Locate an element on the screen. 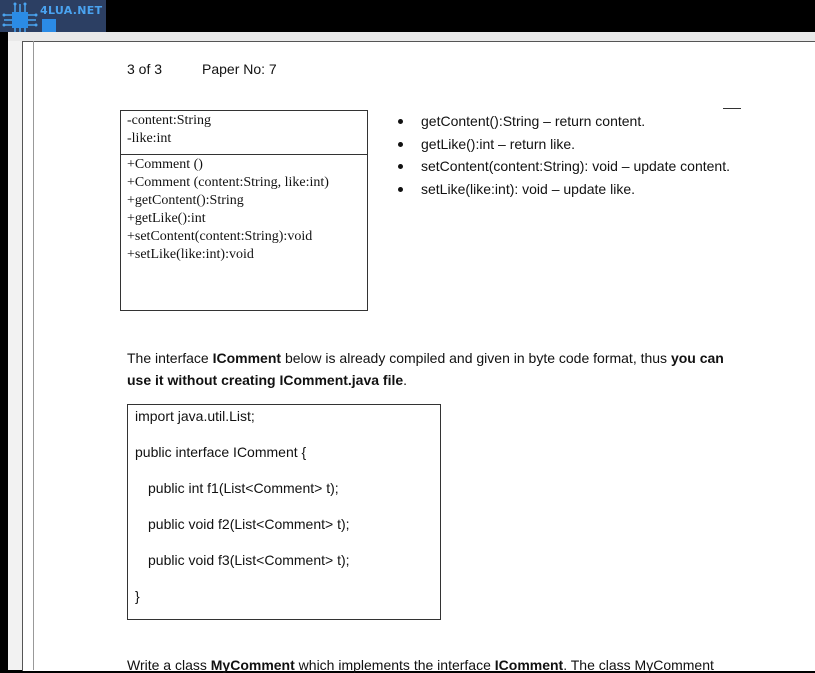 Image resolution: width=815 pixels, height=673 pixels. code-line: public int f1(List<Comment> t); is located at coordinates (243, 488).